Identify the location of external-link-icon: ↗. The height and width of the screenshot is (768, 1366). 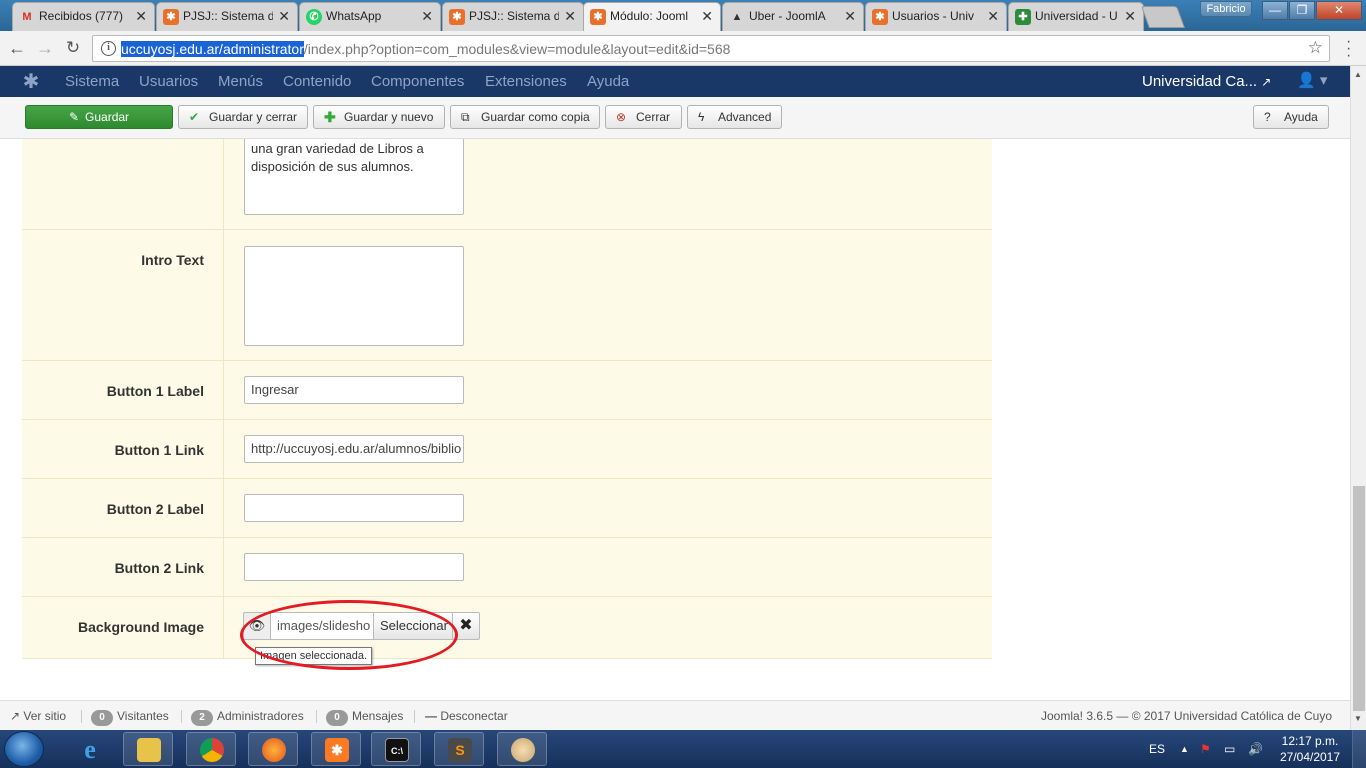
(15, 716).